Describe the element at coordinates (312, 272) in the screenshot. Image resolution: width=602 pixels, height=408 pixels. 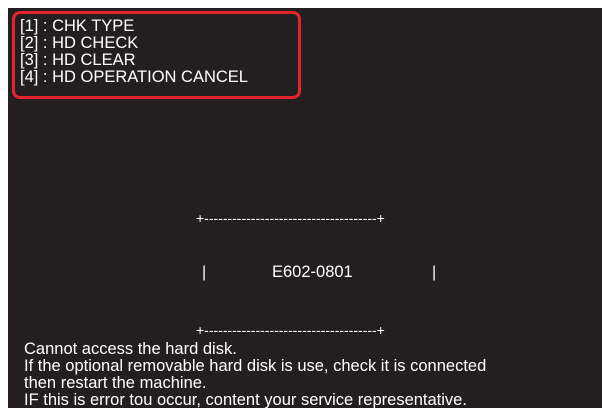
I see `error-code: E602-0801` at that location.